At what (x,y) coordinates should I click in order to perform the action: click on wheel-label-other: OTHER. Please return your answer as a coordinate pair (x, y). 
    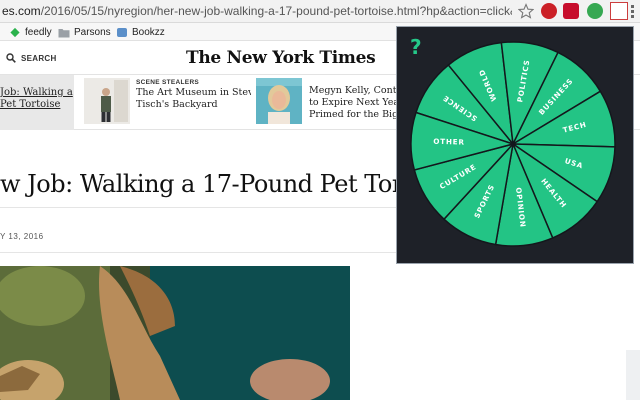
    Looking at the image, I should click on (449, 142).